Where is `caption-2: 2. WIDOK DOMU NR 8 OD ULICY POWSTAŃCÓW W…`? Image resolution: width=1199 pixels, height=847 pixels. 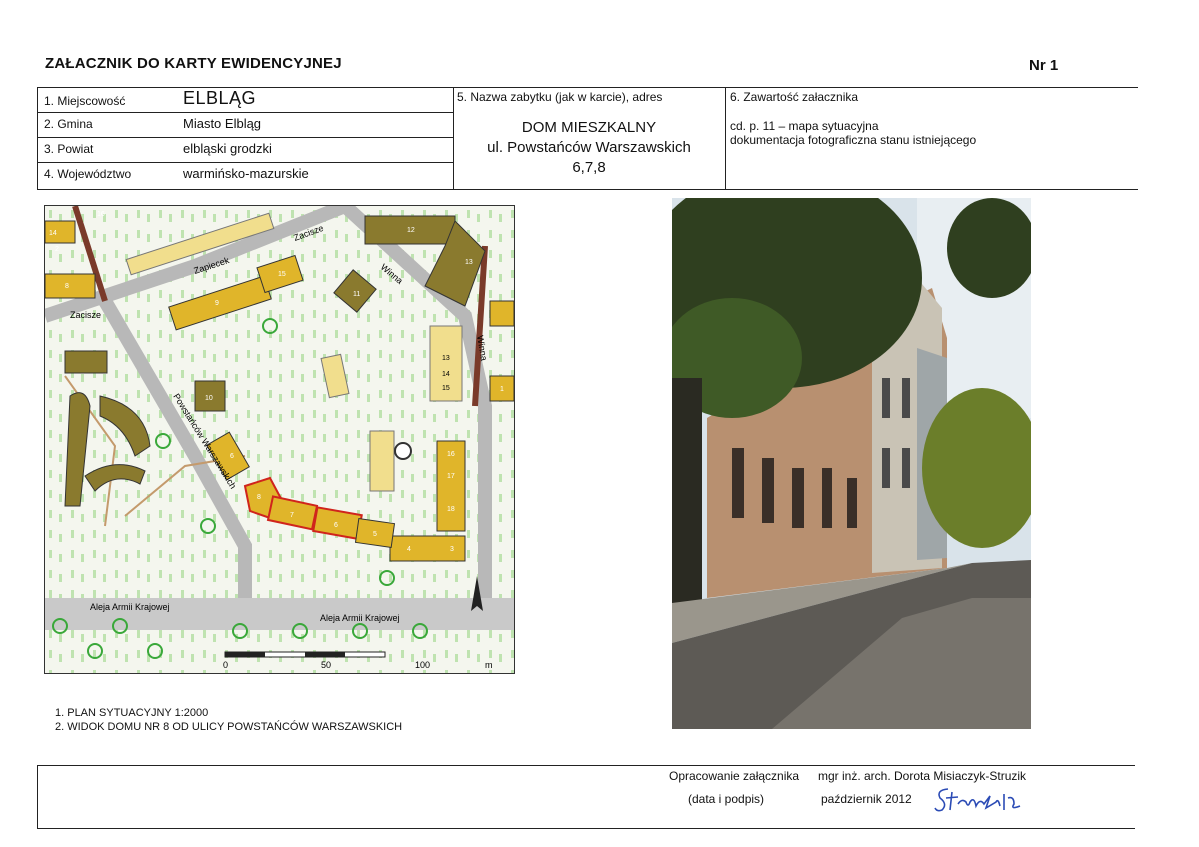
caption-2: 2. WIDOK DOMU NR 8 OD ULICY POWSTAŃCÓW W… is located at coordinates (229, 727).